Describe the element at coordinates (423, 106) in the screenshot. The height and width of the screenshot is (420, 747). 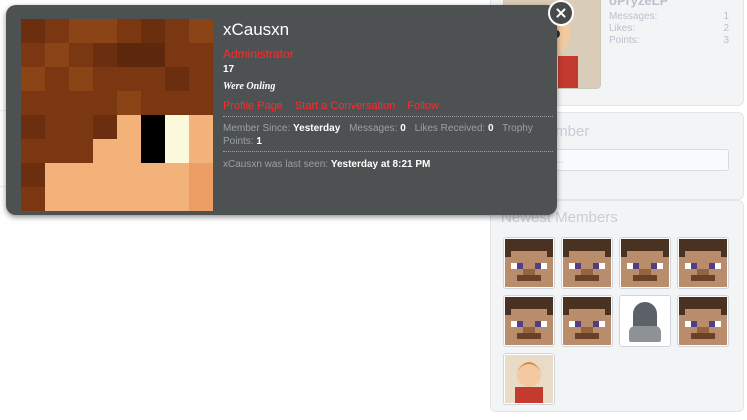
I see `follow-link: Follow` at that location.